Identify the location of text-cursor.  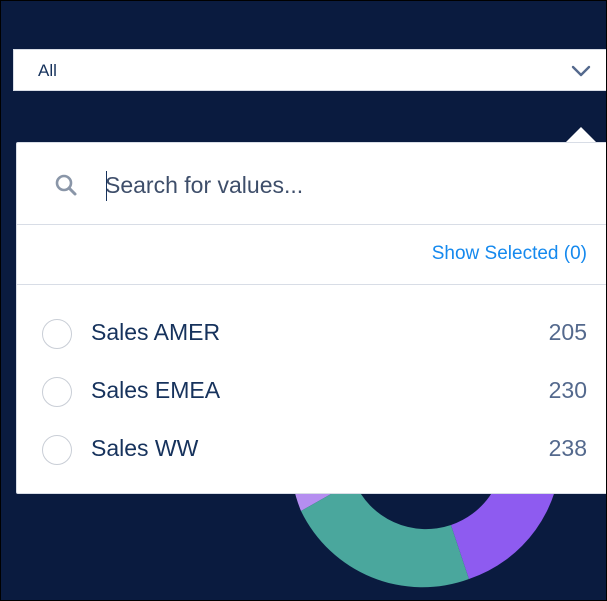
(106, 186).